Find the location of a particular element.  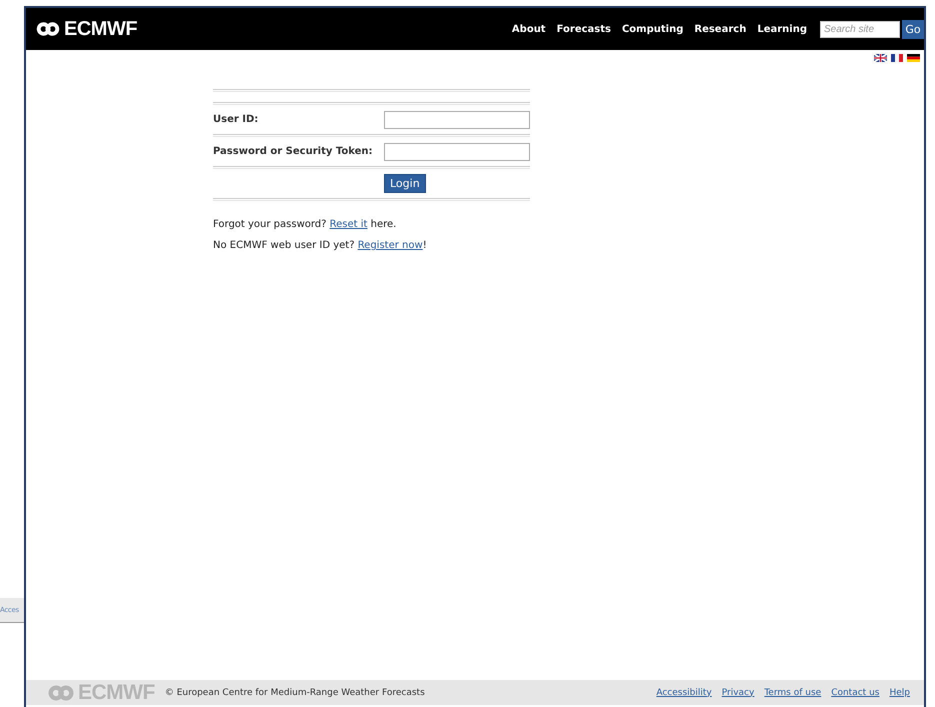

copyright-text: © European Centre for Medium-Range Weather Forecasts is located at coordinates (294, 693).